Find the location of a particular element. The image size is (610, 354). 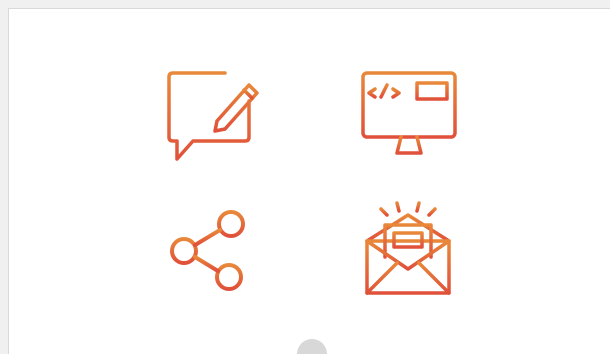

scroll-indicator is located at coordinates (312, 346).